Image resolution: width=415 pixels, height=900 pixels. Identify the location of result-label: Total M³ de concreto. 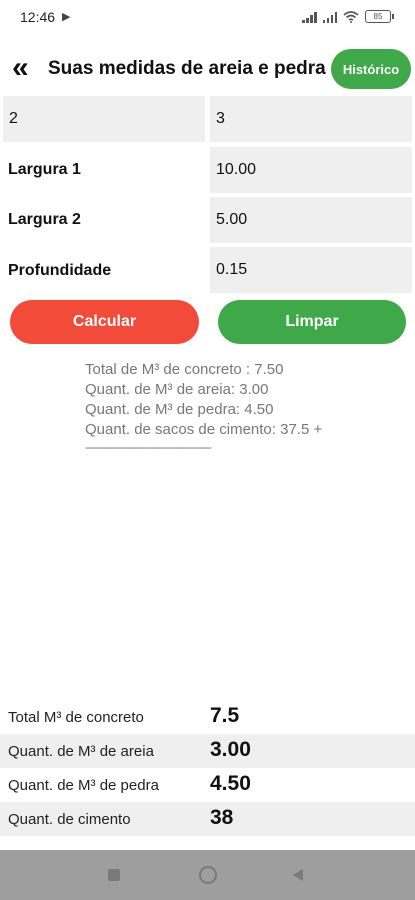
(76, 717).